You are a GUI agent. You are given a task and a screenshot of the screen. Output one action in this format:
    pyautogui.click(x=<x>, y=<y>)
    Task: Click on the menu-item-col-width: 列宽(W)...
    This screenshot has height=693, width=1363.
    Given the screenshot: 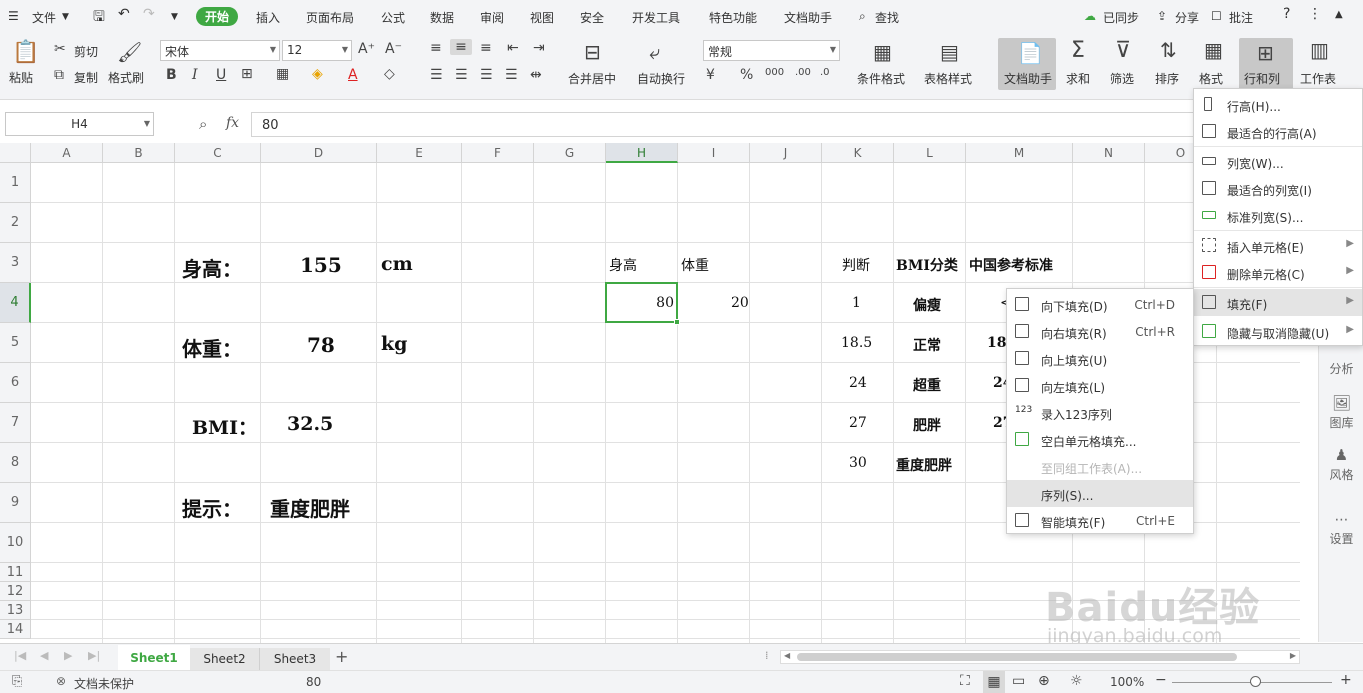 What is the action you would take?
    pyautogui.click(x=1278, y=161)
    